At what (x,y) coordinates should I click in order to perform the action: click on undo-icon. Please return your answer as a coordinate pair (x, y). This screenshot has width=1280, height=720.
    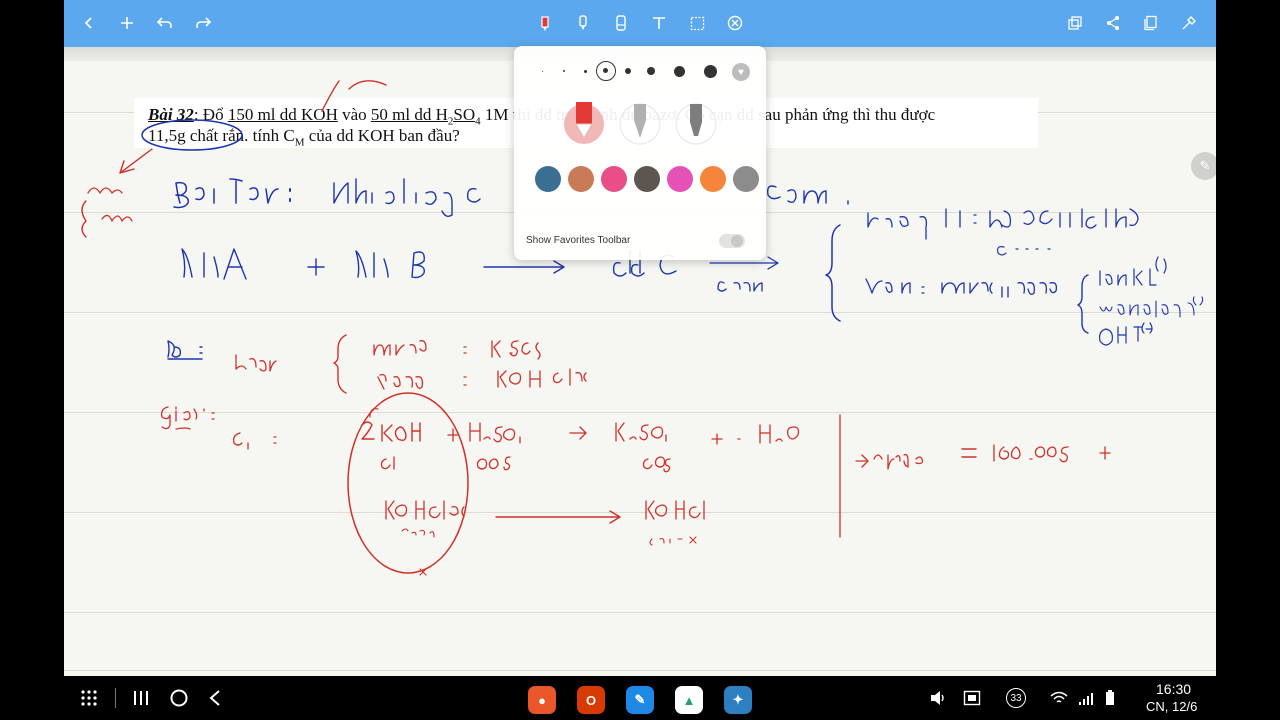
    Looking at the image, I should click on (165, 23).